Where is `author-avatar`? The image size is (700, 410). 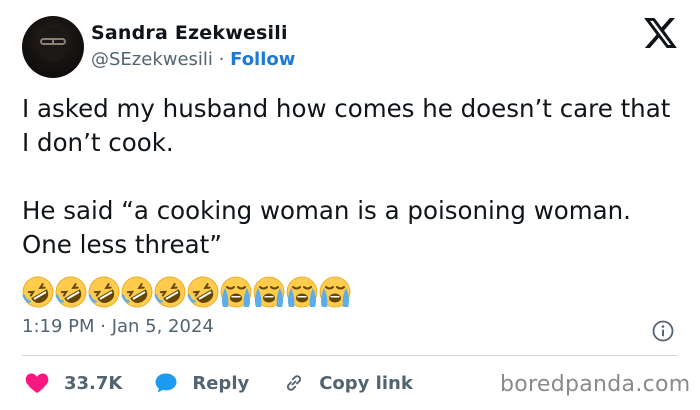
author-avatar is located at coordinates (53, 47).